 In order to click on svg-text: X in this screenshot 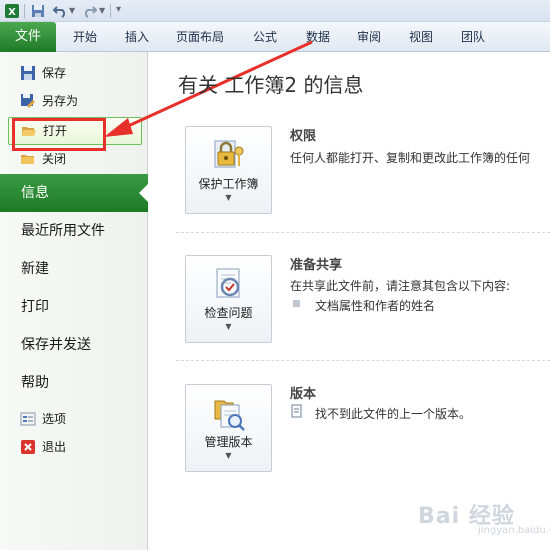, I will do `click(12, 12)`.